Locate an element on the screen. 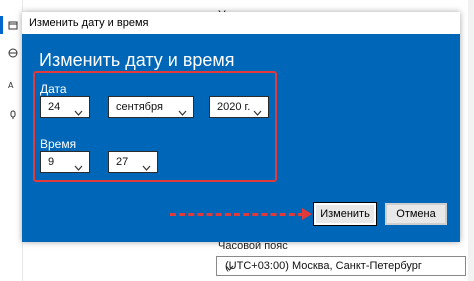  nav-active-indicator is located at coordinates (1, 25).